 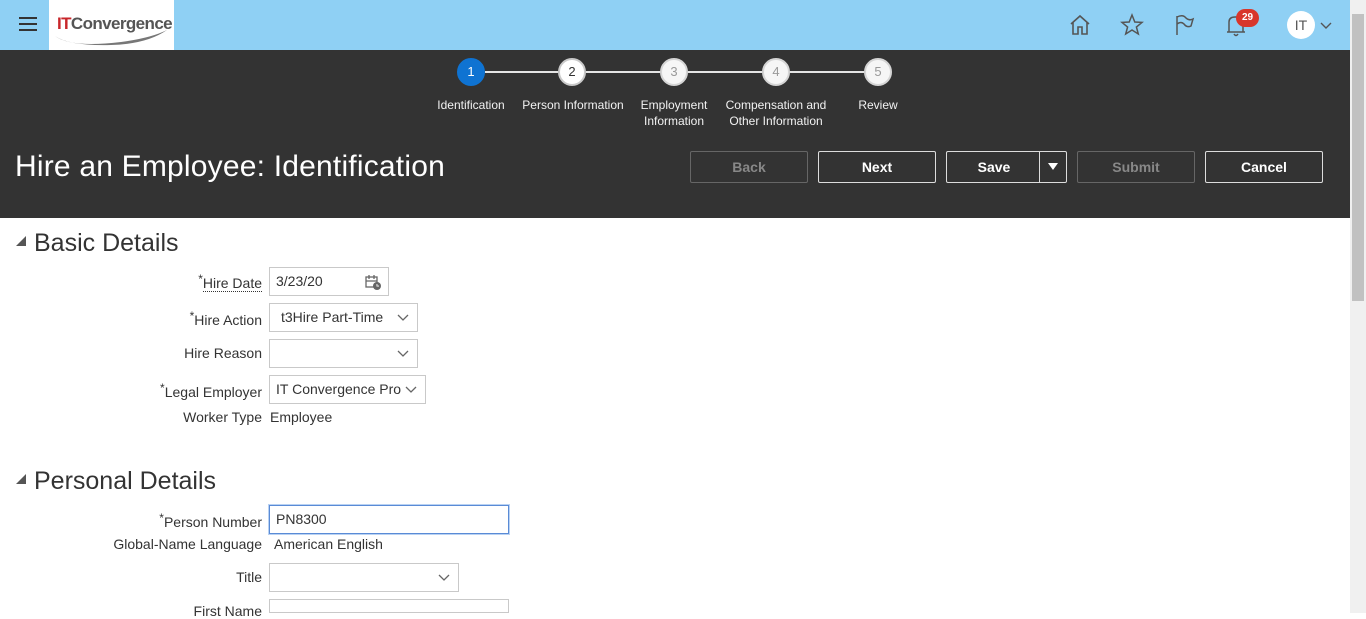 What do you see at coordinates (343, 317) in the screenshot?
I see `hire-action-select: t3Hire Part-Time` at bounding box center [343, 317].